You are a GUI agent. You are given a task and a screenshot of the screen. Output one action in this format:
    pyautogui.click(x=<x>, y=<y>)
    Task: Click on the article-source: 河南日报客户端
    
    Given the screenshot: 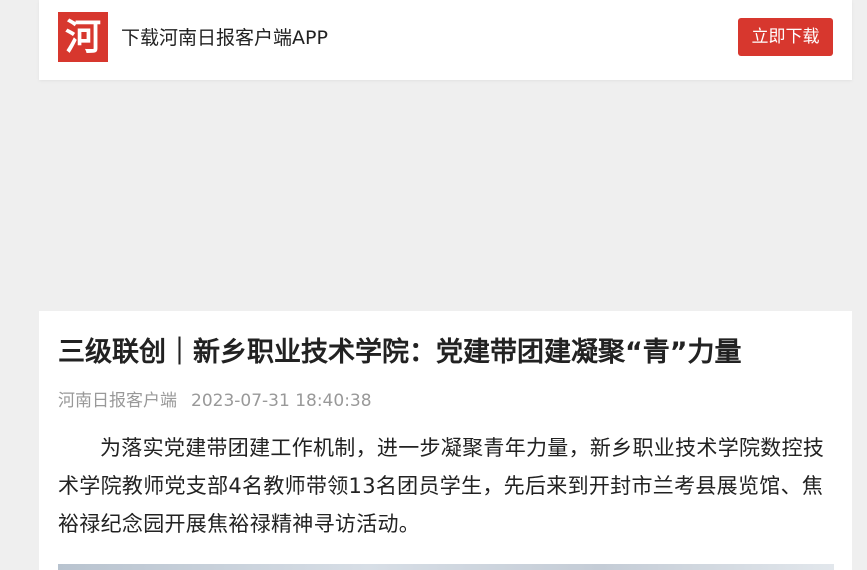 What is the action you would take?
    pyautogui.click(x=117, y=401)
    